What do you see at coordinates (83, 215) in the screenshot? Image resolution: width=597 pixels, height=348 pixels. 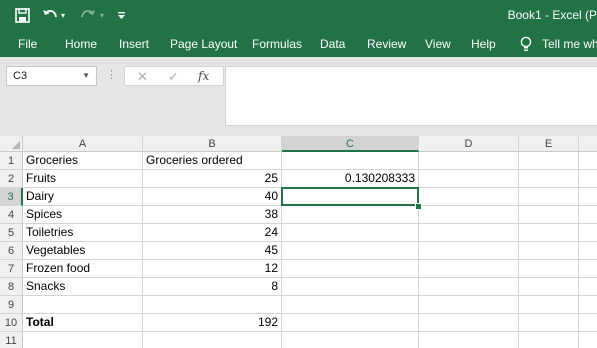 I see `cell-a4: Spices` at bounding box center [83, 215].